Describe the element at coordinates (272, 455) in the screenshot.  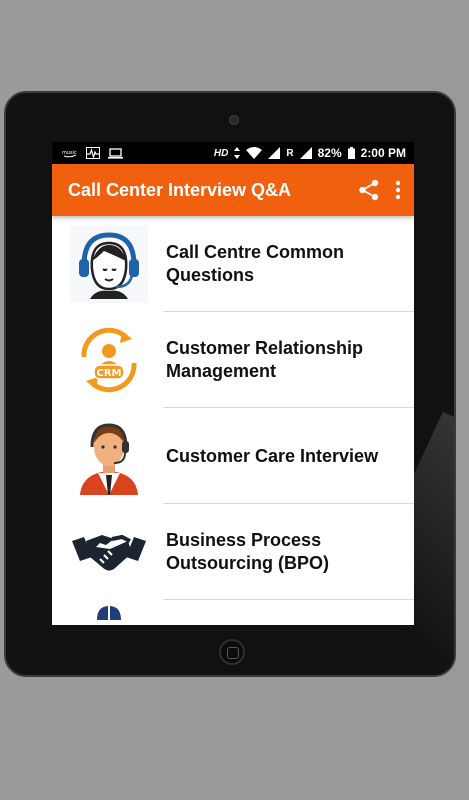
I see `list-item-label: Customer Care Interview` at that location.